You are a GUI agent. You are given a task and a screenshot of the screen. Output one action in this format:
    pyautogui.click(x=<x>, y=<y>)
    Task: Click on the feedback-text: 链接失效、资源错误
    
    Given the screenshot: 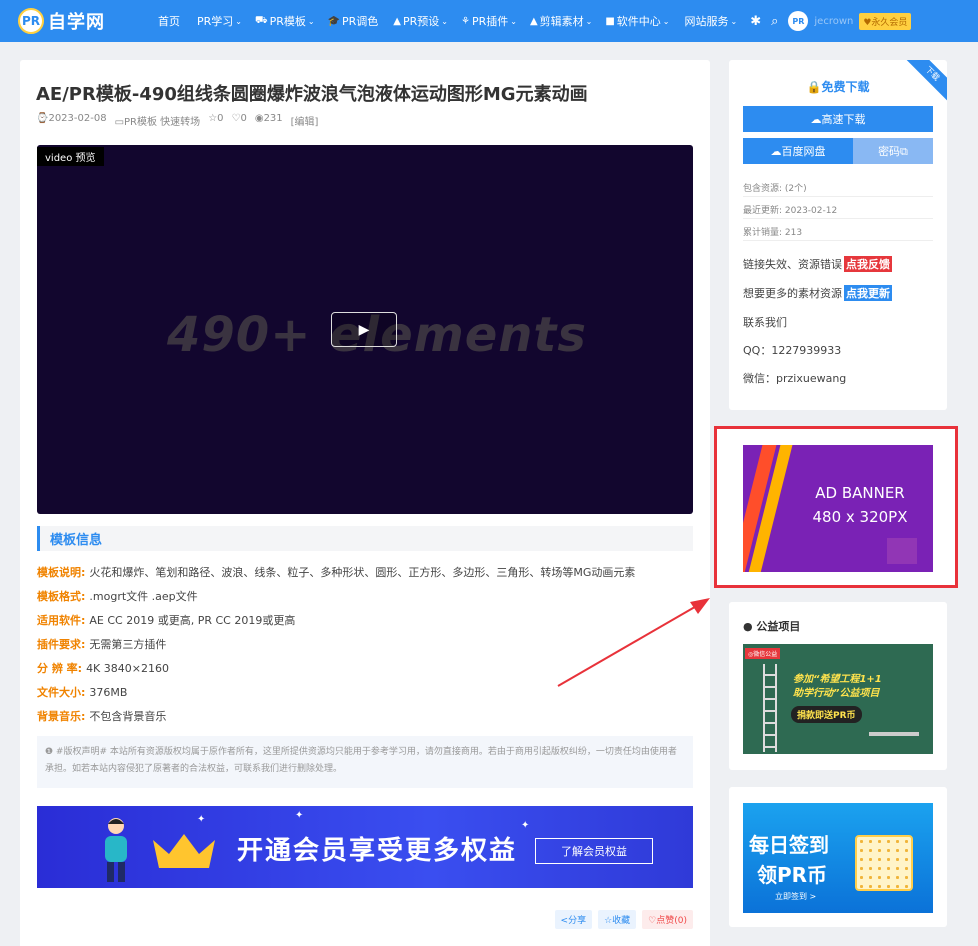 What is the action you would take?
    pyautogui.click(x=792, y=264)
    